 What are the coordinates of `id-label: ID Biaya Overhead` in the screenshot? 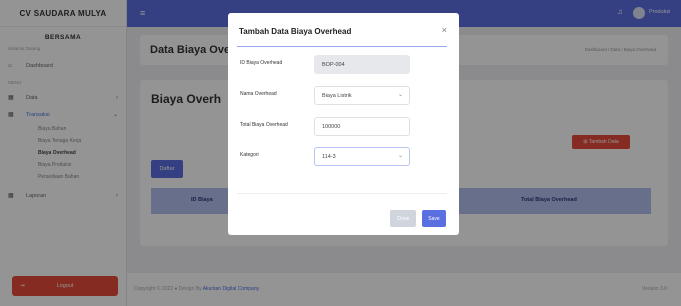 It's located at (261, 63).